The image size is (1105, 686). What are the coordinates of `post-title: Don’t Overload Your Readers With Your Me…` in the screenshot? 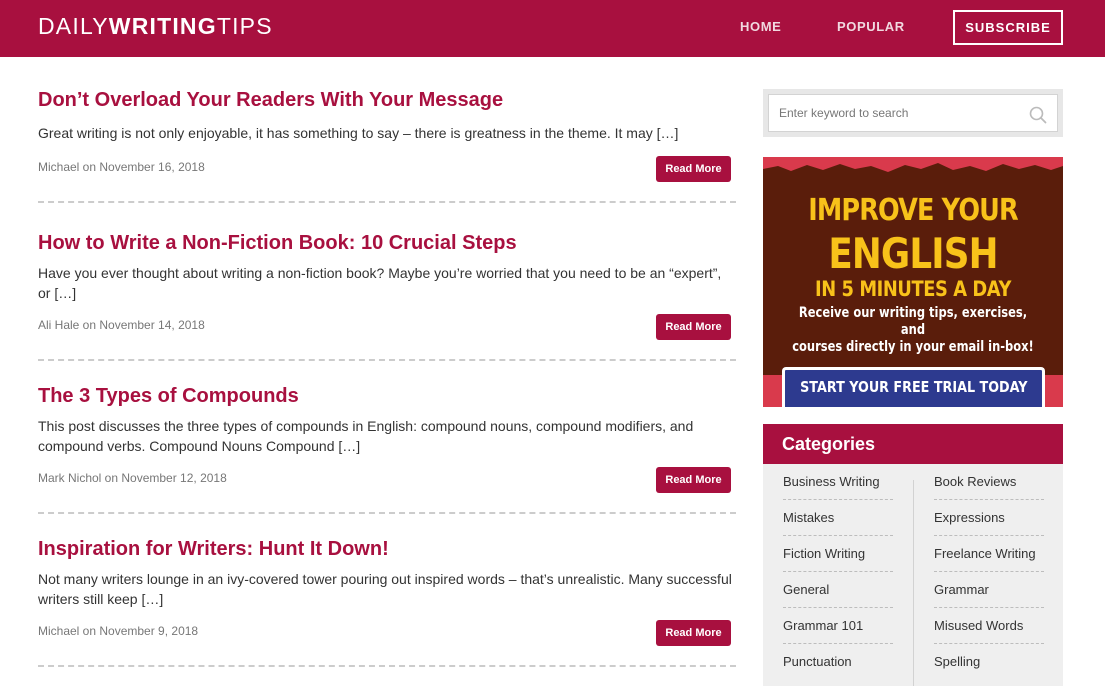 It's located at (387, 100).